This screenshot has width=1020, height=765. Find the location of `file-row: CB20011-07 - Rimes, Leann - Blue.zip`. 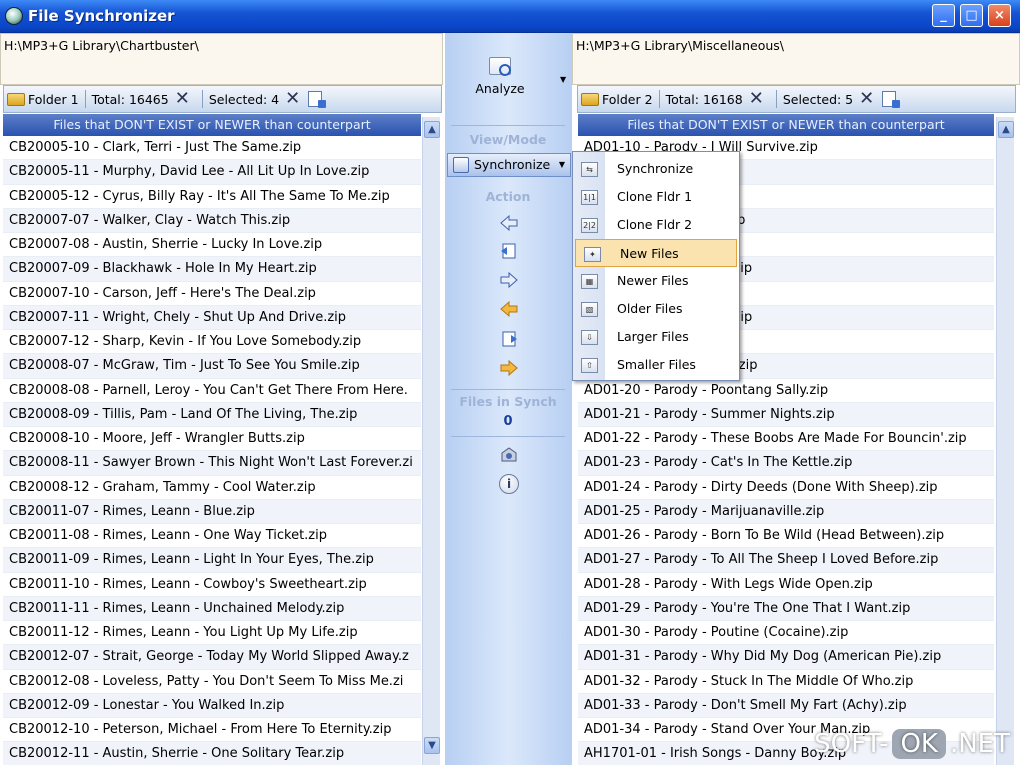

file-row: CB20011-07 - Rimes, Leann - Blue.zip is located at coordinates (212, 511).